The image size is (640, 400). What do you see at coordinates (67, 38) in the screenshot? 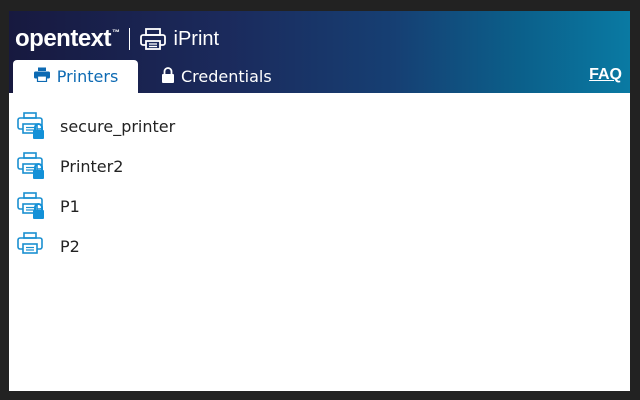
I see `opentext-logo: opentext™` at bounding box center [67, 38].